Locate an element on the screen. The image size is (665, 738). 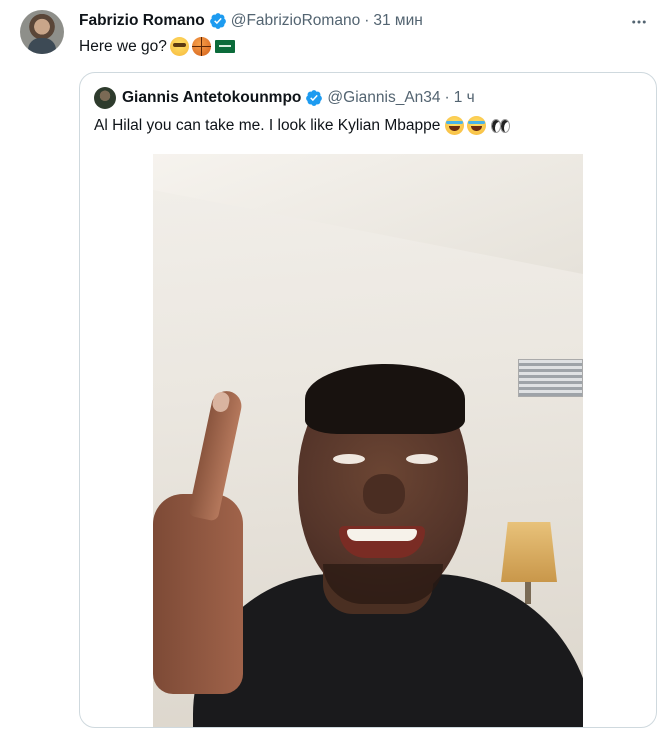
quoted-author-avatar is located at coordinates (105, 98).